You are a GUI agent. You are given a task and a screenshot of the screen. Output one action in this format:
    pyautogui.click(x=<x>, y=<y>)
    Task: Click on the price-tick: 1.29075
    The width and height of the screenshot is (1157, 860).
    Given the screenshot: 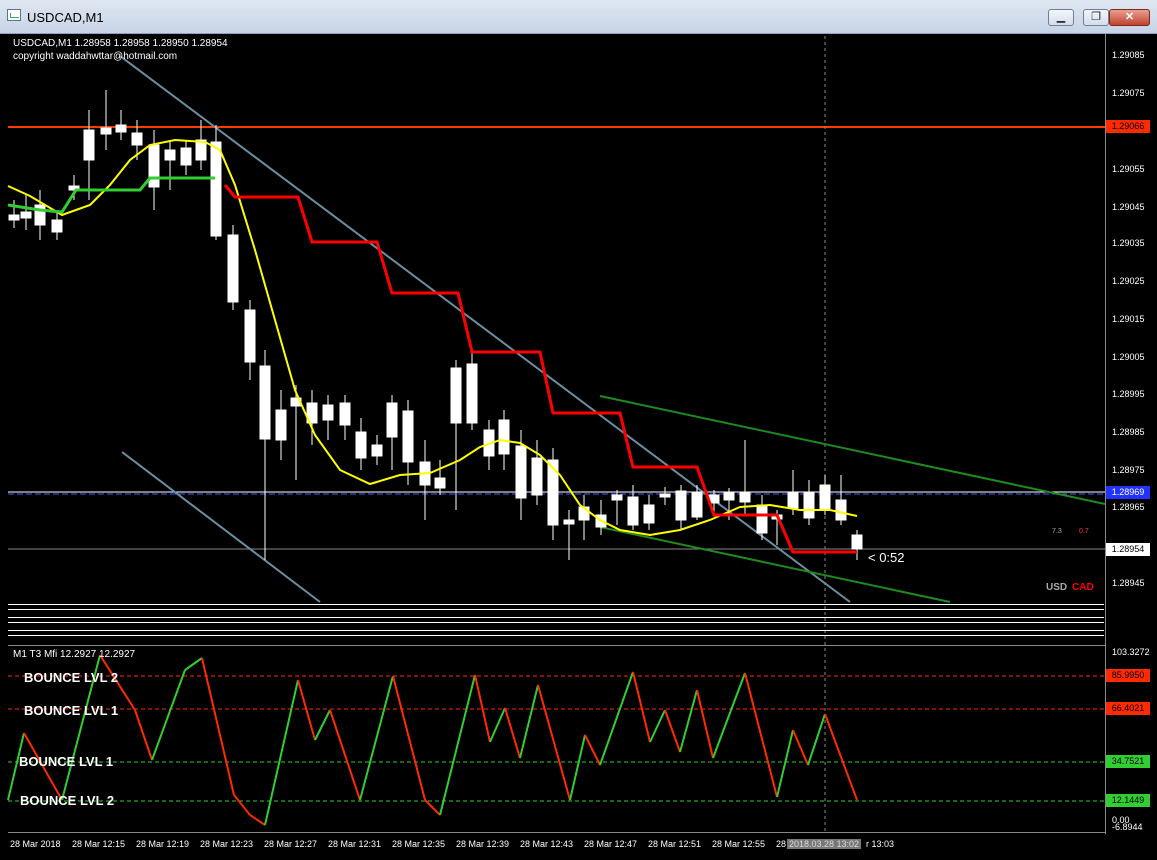 What is the action you would take?
    pyautogui.click(x=1128, y=93)
    